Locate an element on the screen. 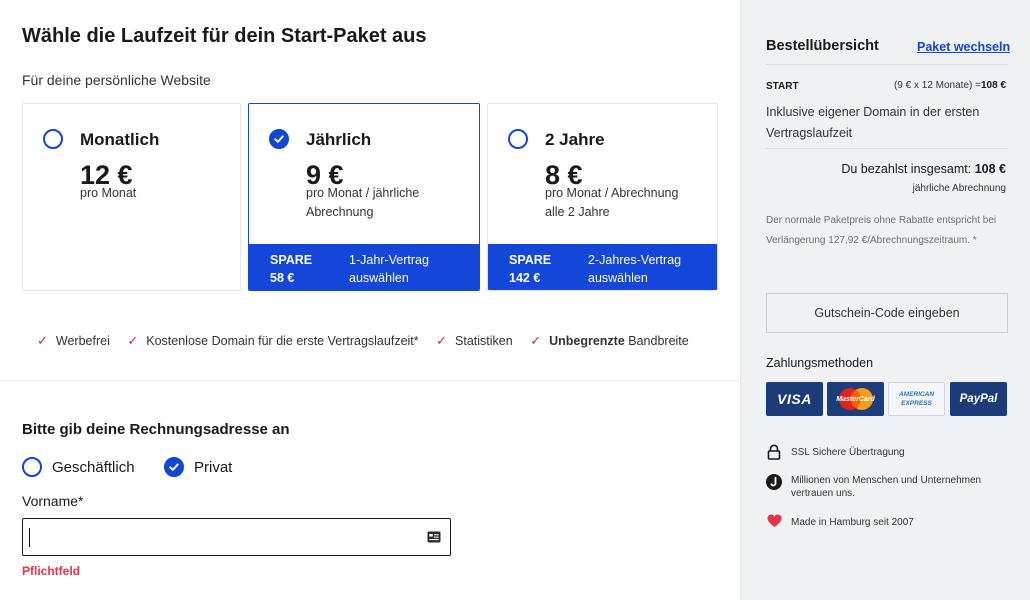 The width and height of the screenshot is (1030, 600). option-label: Geschäftlich is located at coordinates (93, 467).